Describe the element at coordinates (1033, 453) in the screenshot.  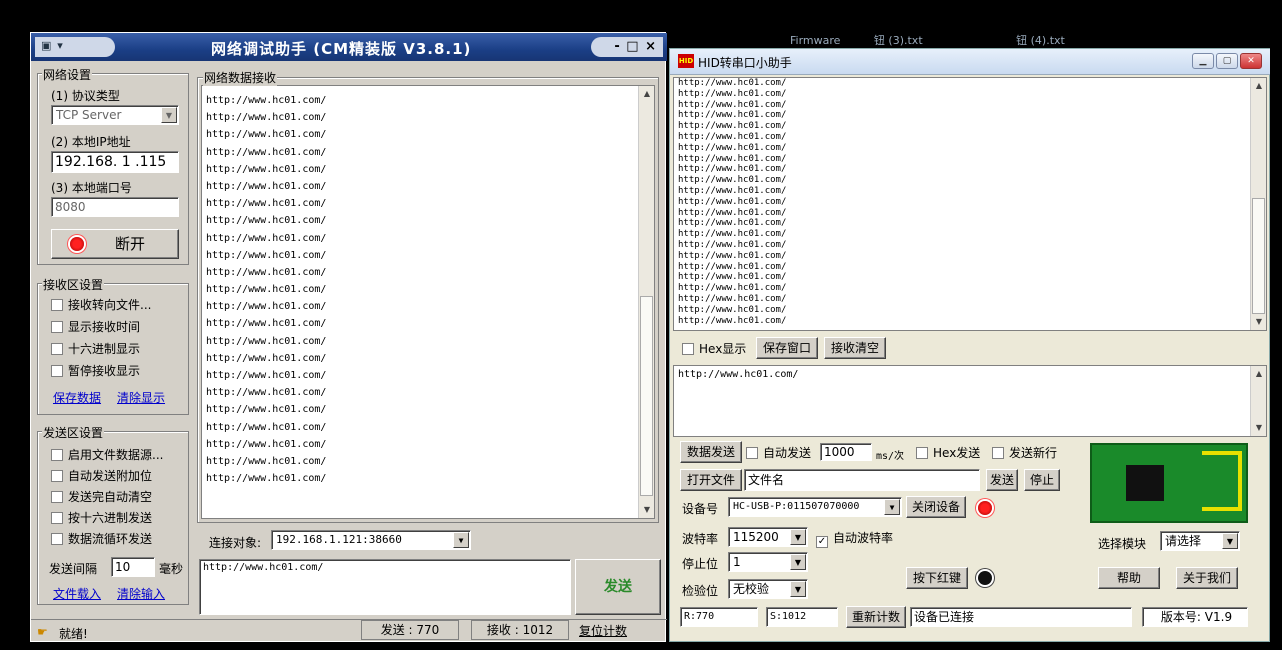
I see `checkbox-label: 发送新行` at that location.